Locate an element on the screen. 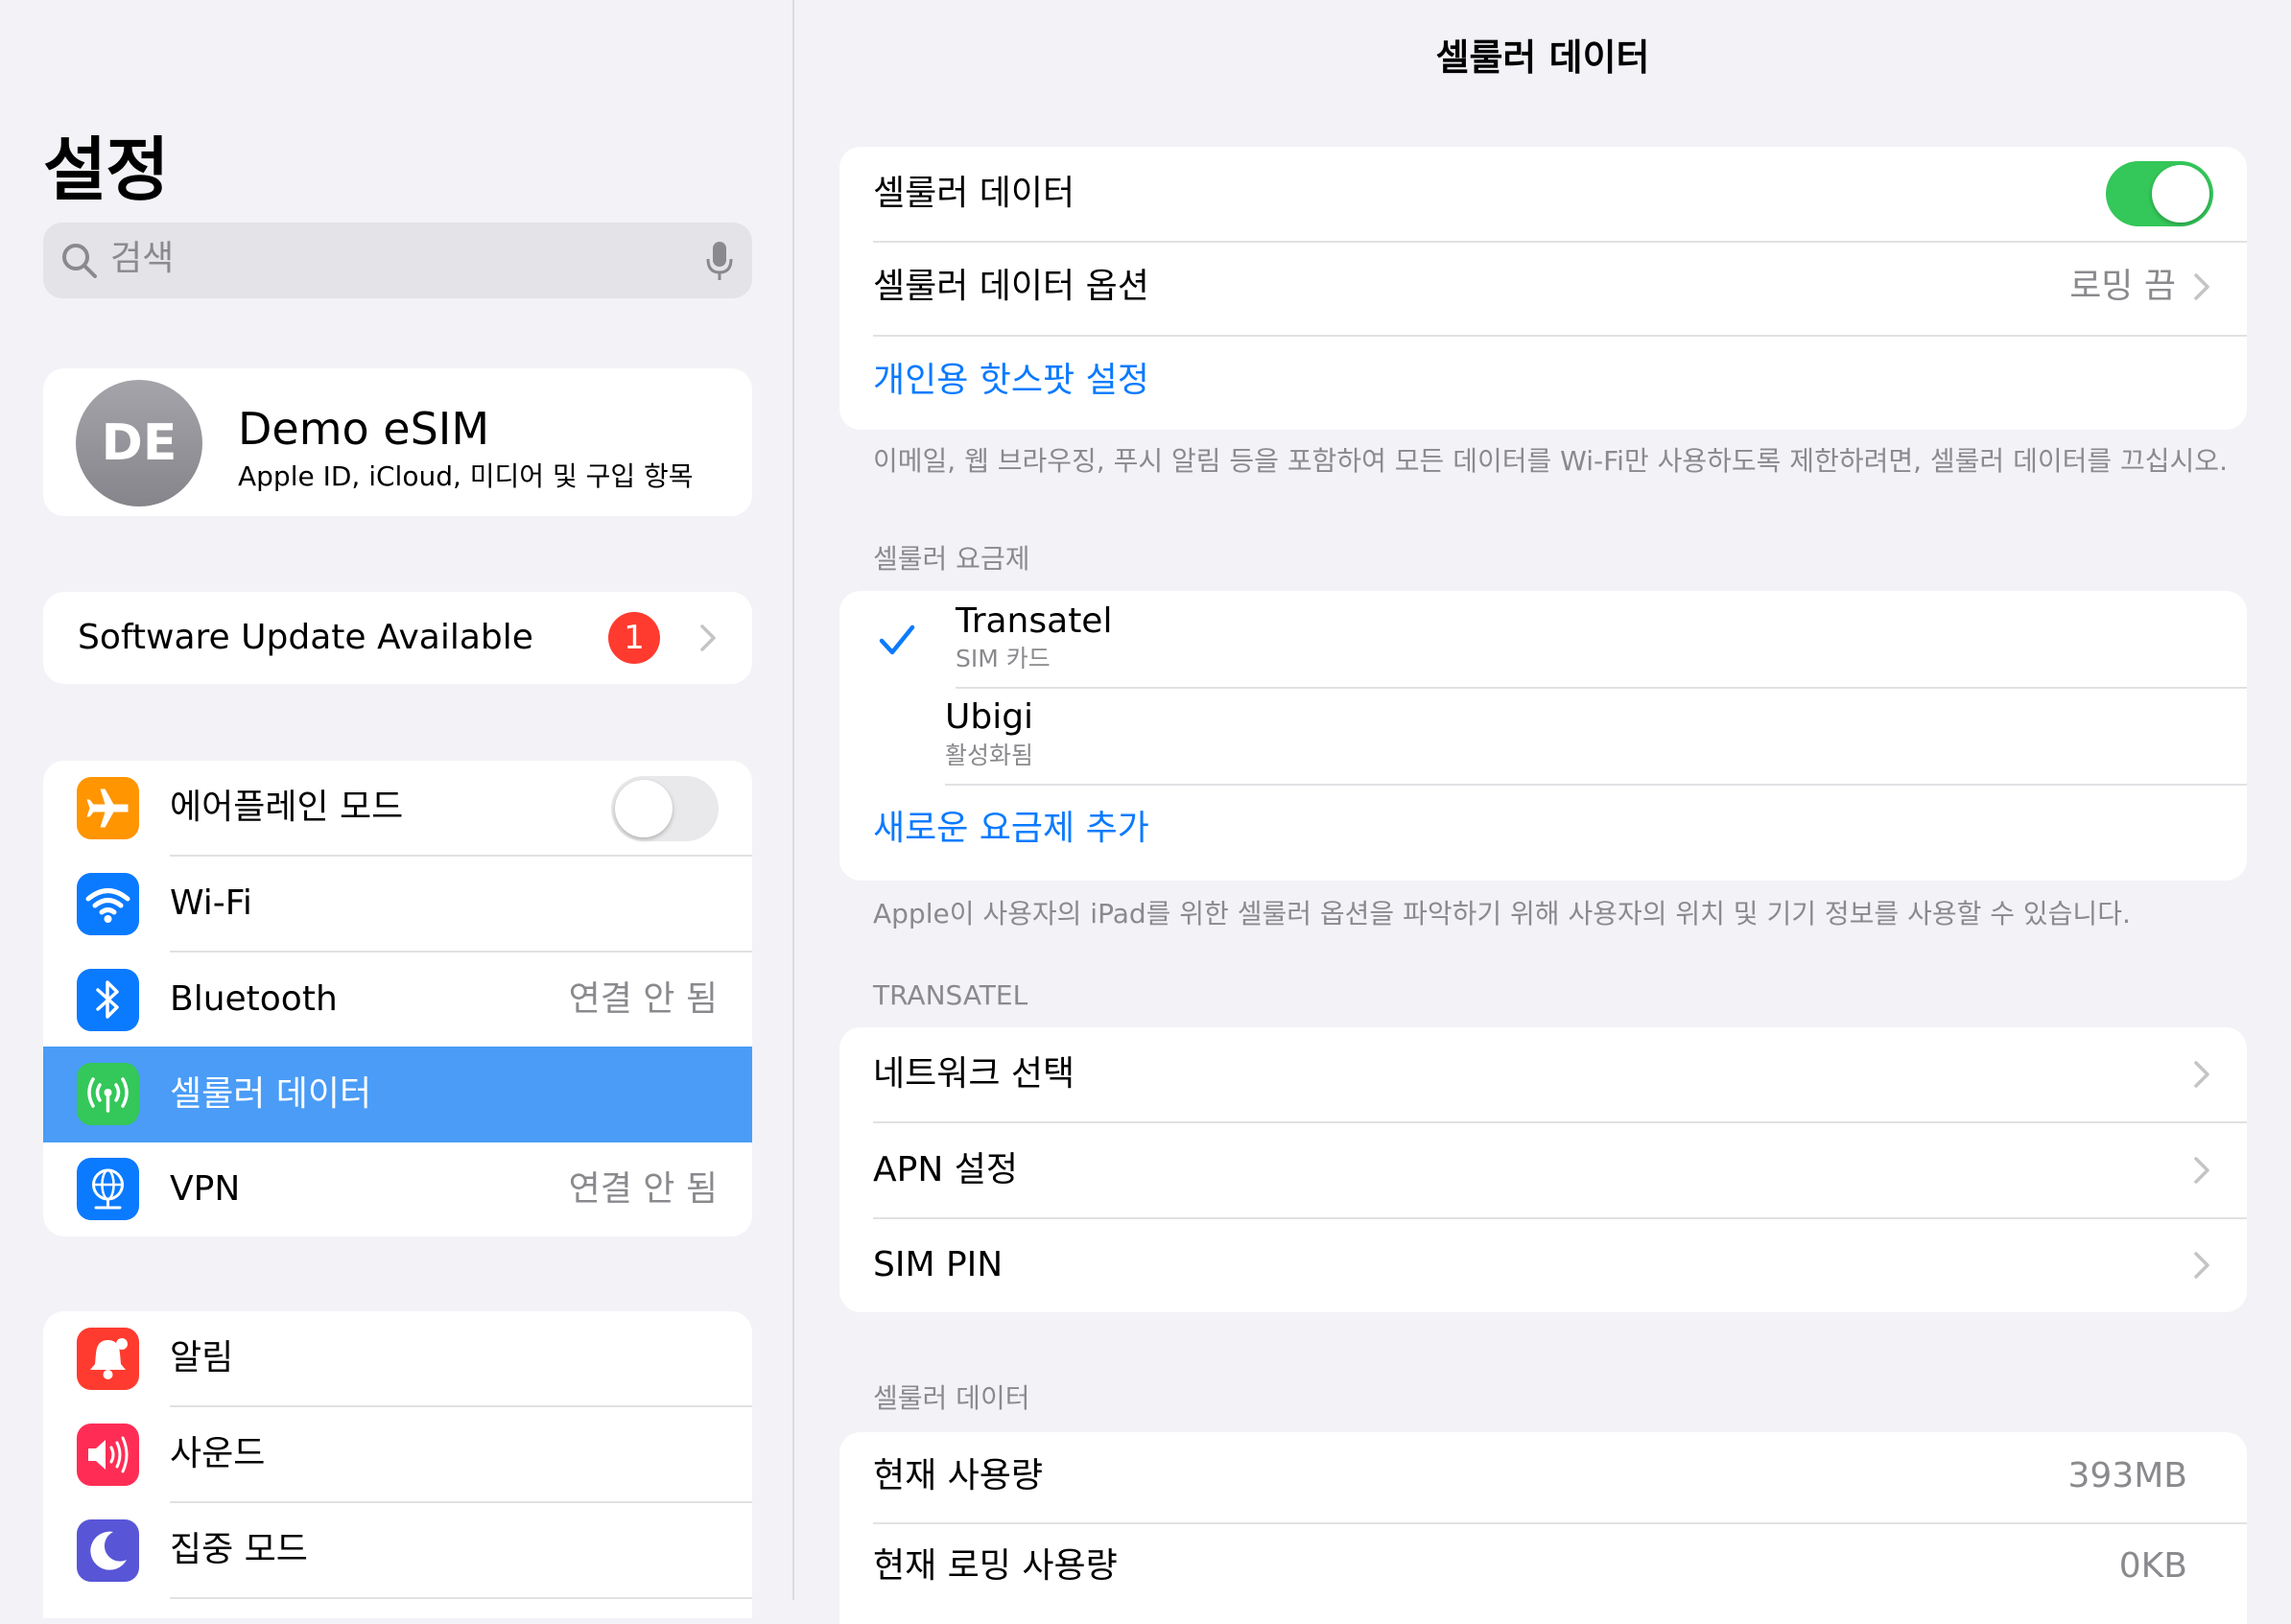  sidebar-item-label: Wi-Fi is located at coordinates (211, 903).